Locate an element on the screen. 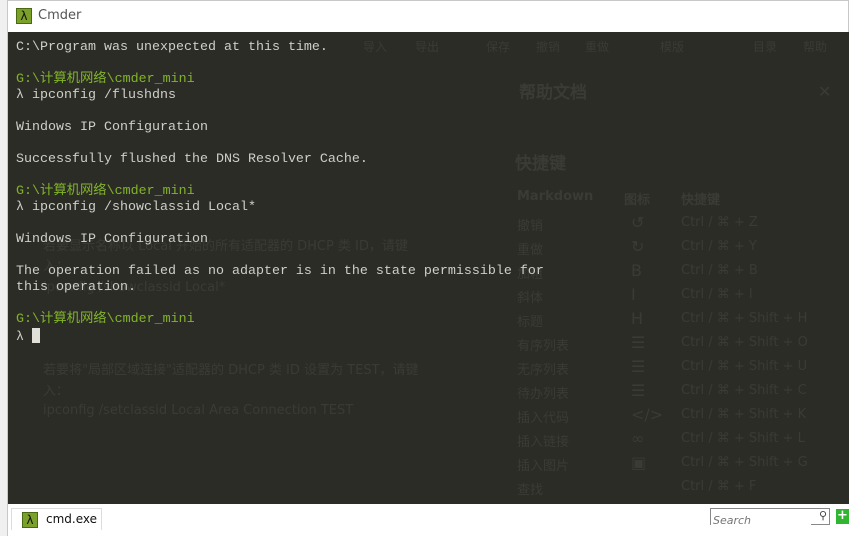 The width and height of the screenshot is (849, 536). window-title: Cmder is located at coordinates (60, 15).